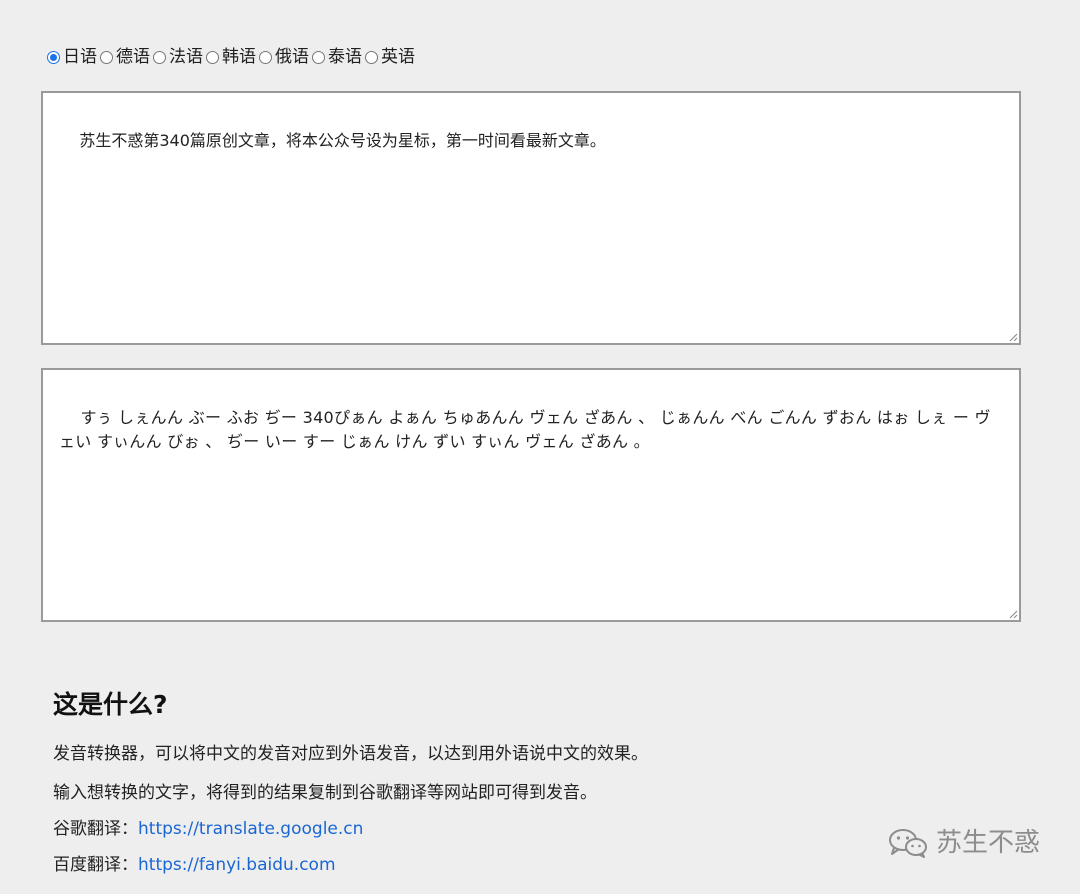 The height and width of the screenshot is (894, 1080). I want to click on radio-english, so click(371, 57).